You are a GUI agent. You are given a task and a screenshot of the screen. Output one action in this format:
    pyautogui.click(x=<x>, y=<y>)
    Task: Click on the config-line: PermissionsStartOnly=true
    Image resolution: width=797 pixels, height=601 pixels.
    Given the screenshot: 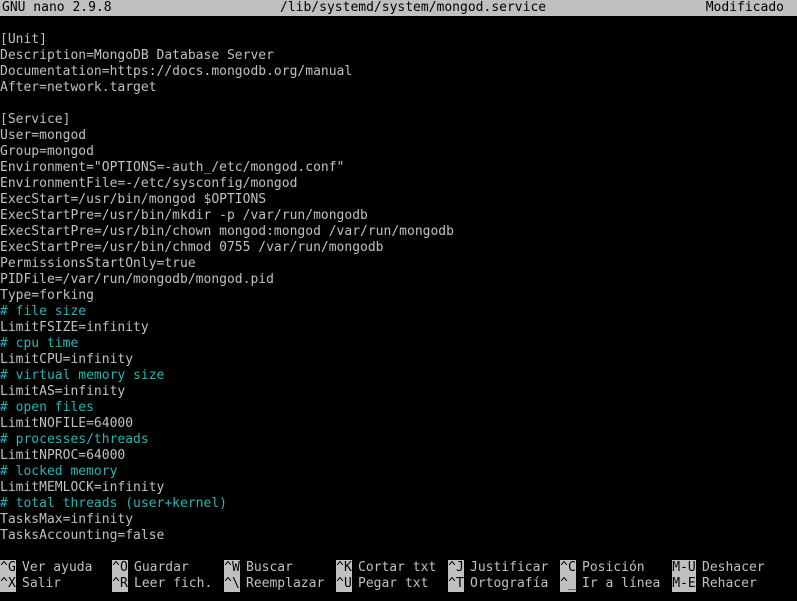 What is the action you would take?
    pyautogui.click(x=398, y=264)
    